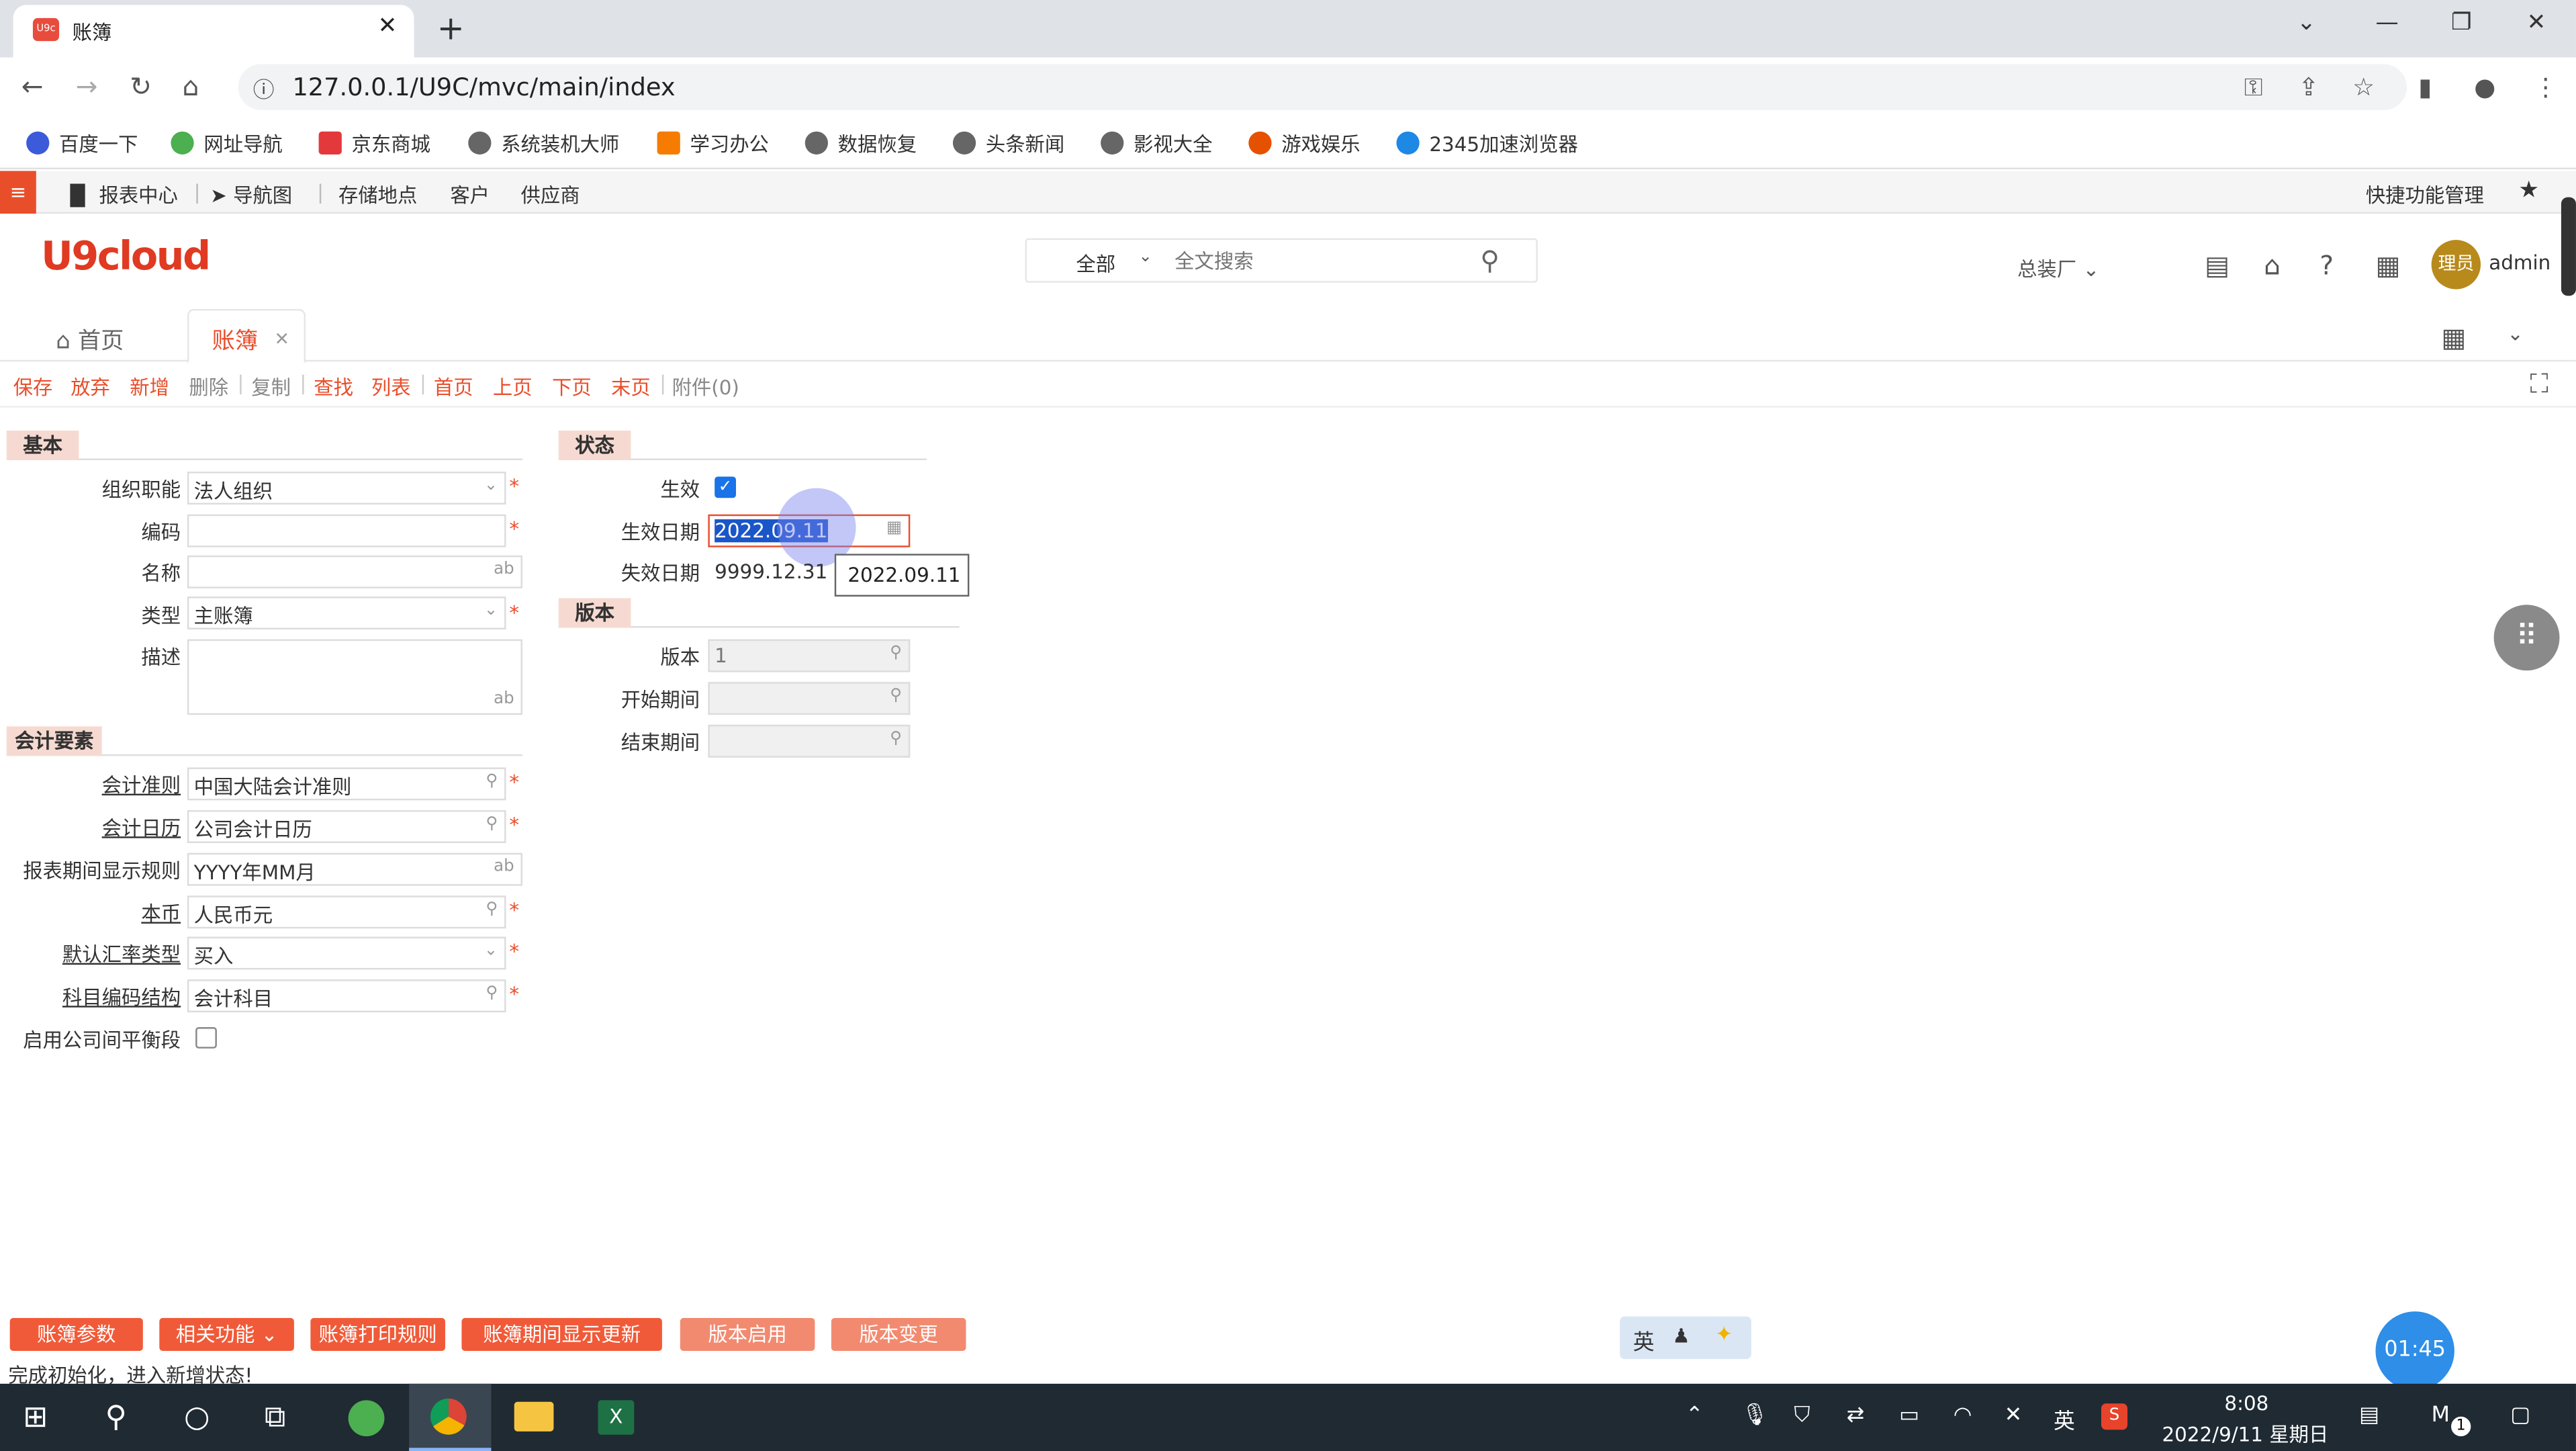  What do you see at coordinates (2414, 1351) in the screenshot?
I see `timer-badge: 01:45` at bounding box center [2414, 1351].